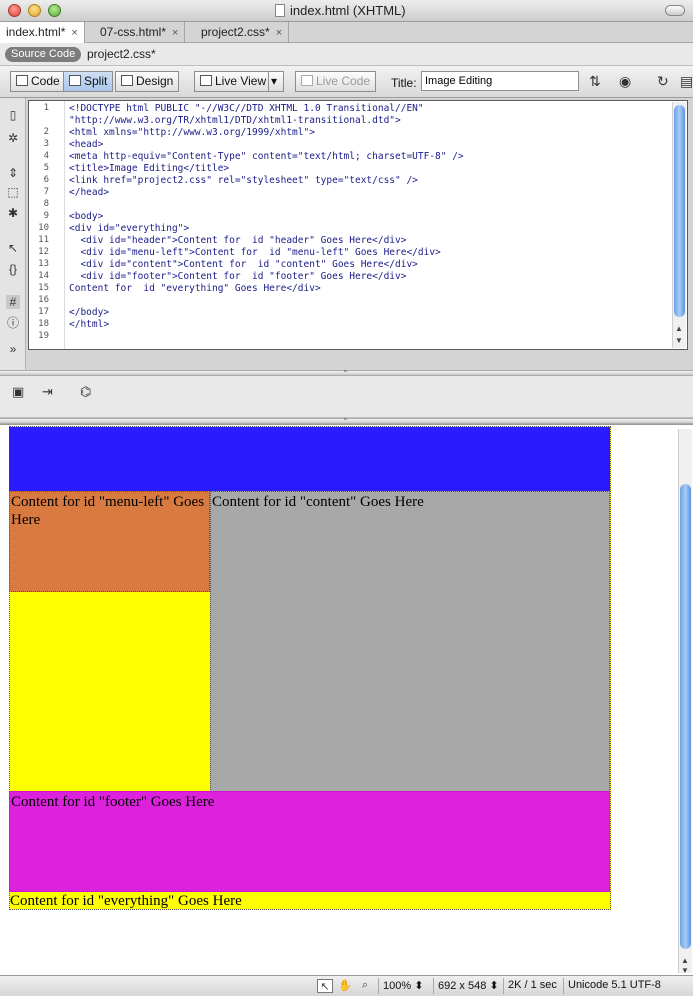  I want to click on open-documents-icon: ▯, so click(13, 115).